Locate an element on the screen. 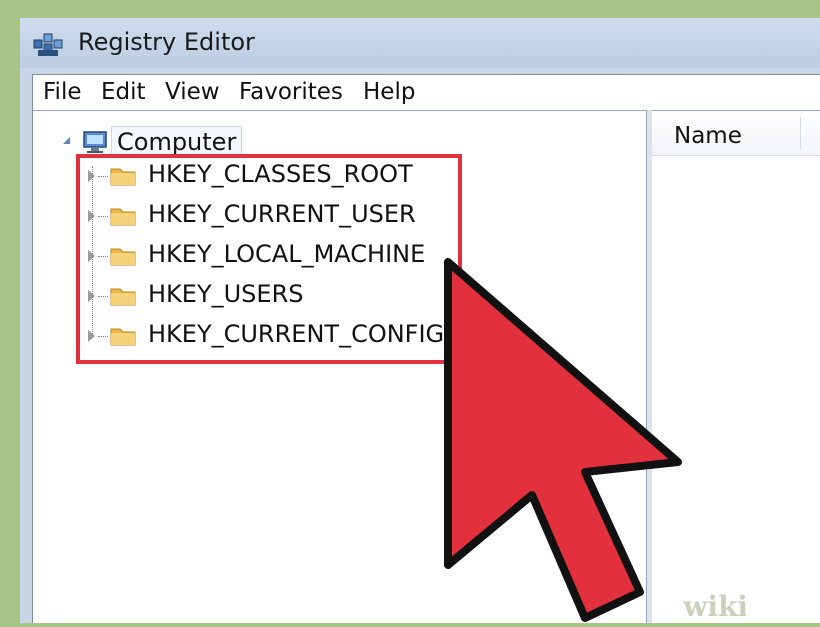 The image size is (820, 627). menu-favorites: Favorites is located at coordinates (291, 92).